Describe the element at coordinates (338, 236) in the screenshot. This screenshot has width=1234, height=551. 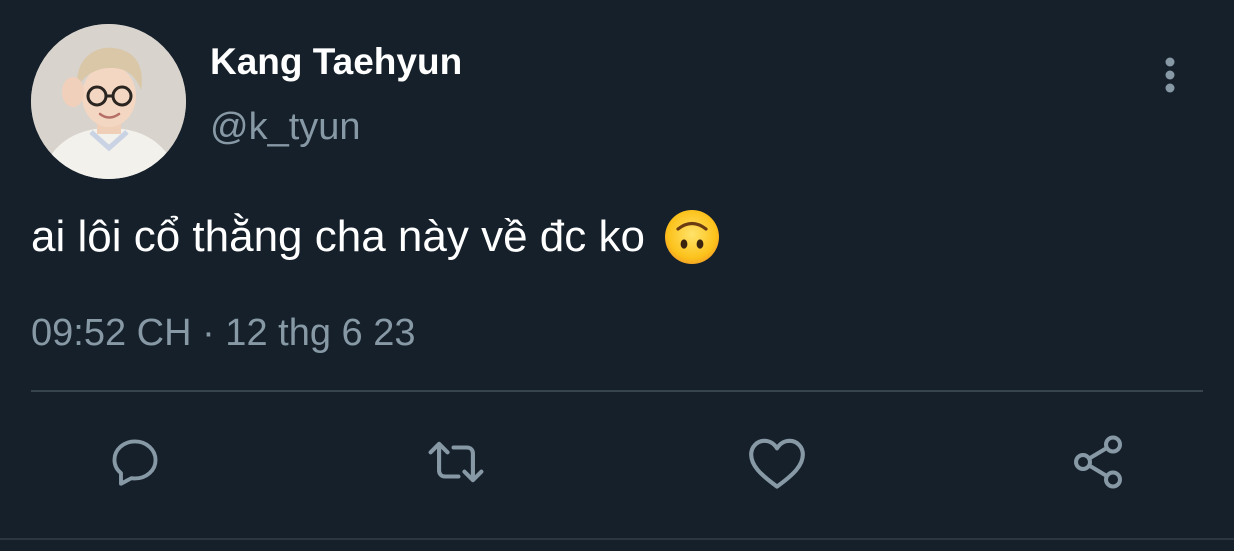
I see `tweet-text: ai lôi cổ thằng cha này về đc ko` at that location.